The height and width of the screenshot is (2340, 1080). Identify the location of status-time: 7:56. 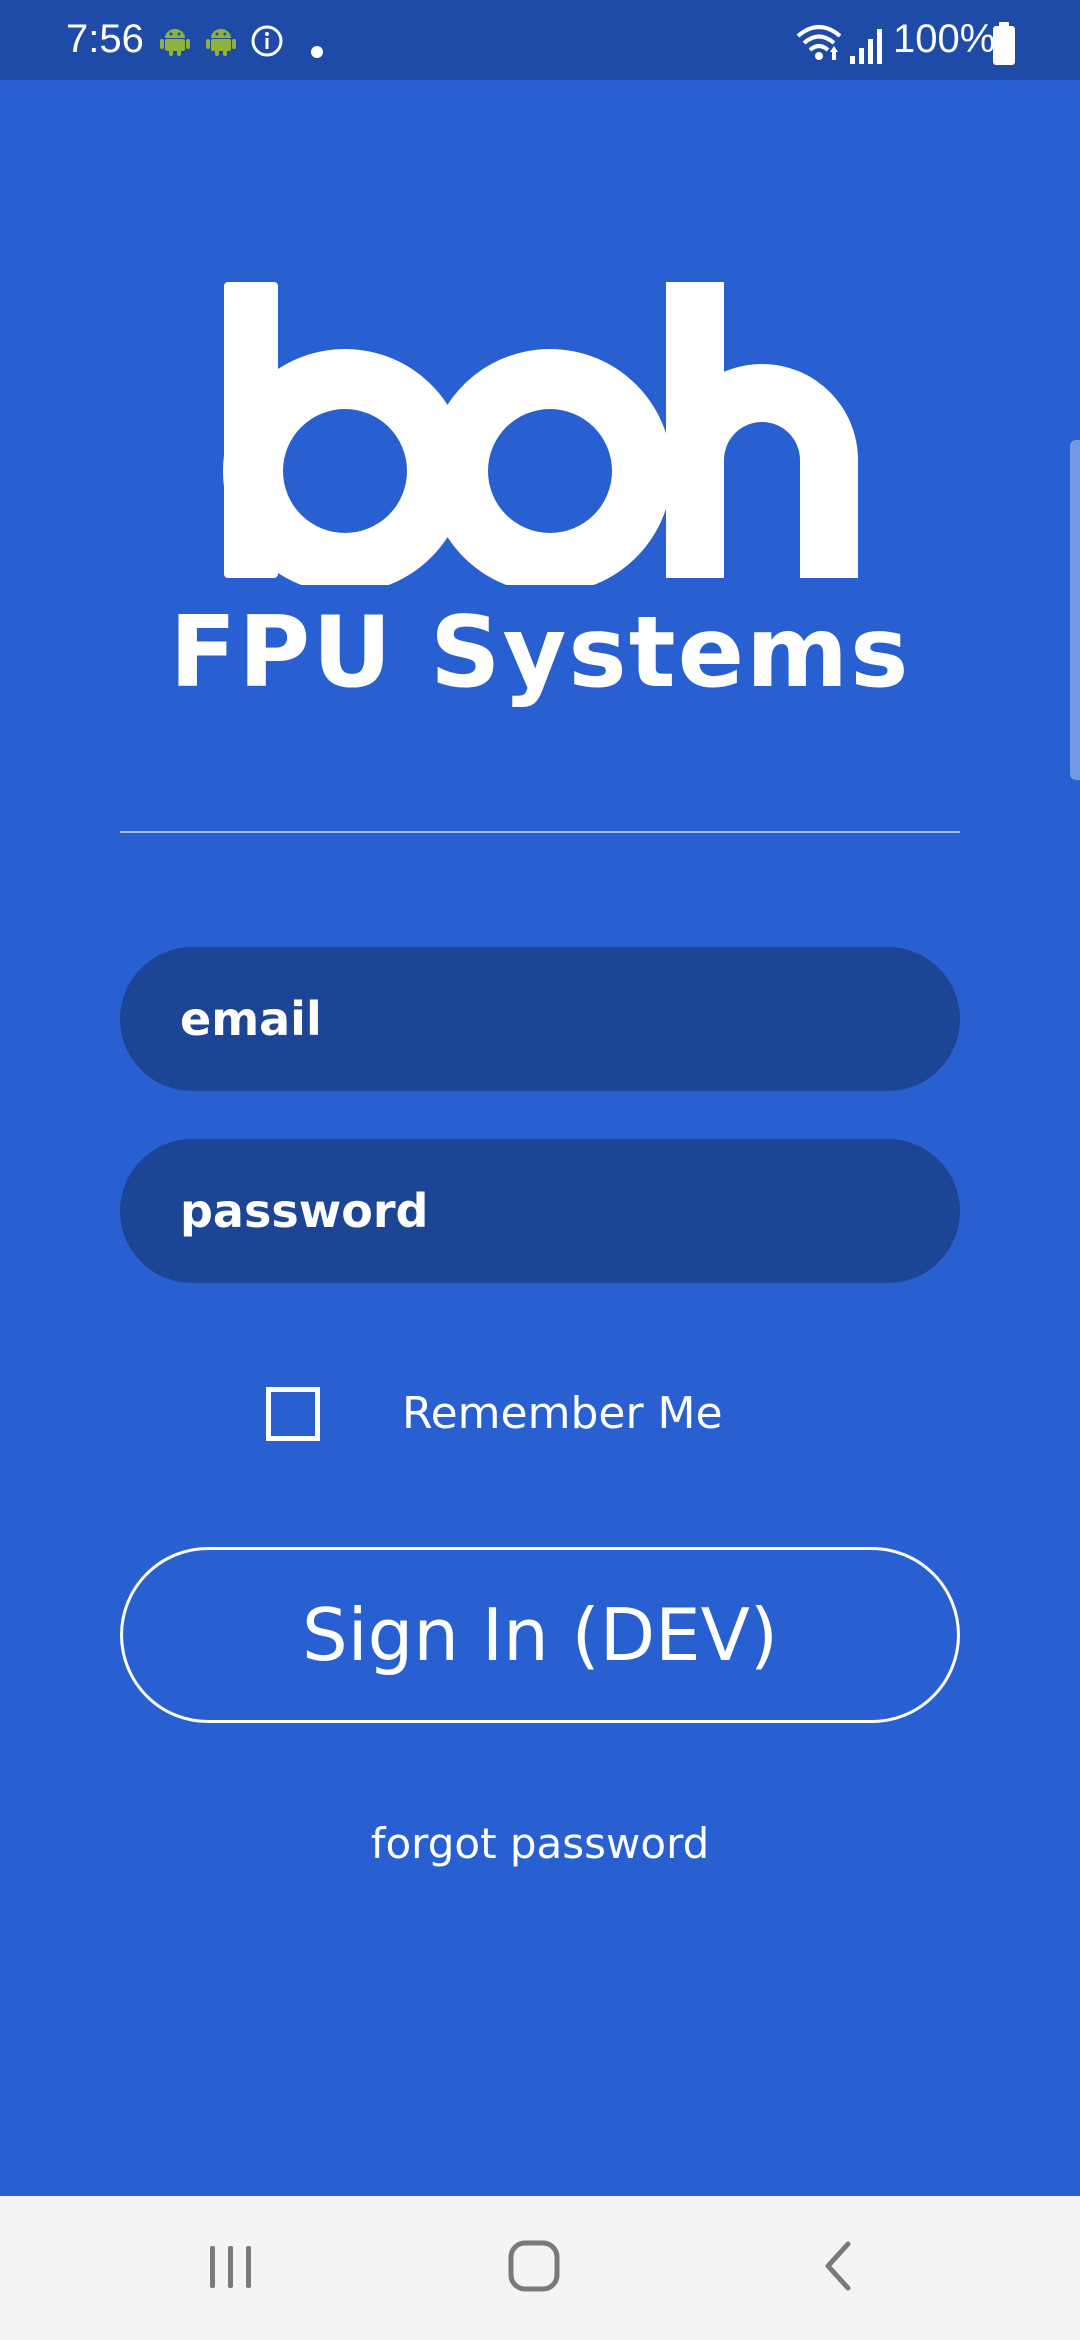
(105, 39).